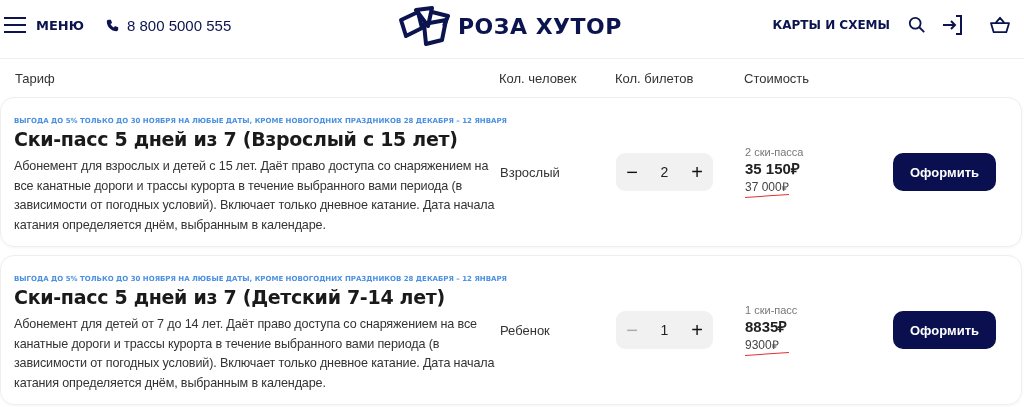 The height and width of the screenshot is (407, 1024). I want to click on pass-count: 2 ски-пасса, so click(774, 152).